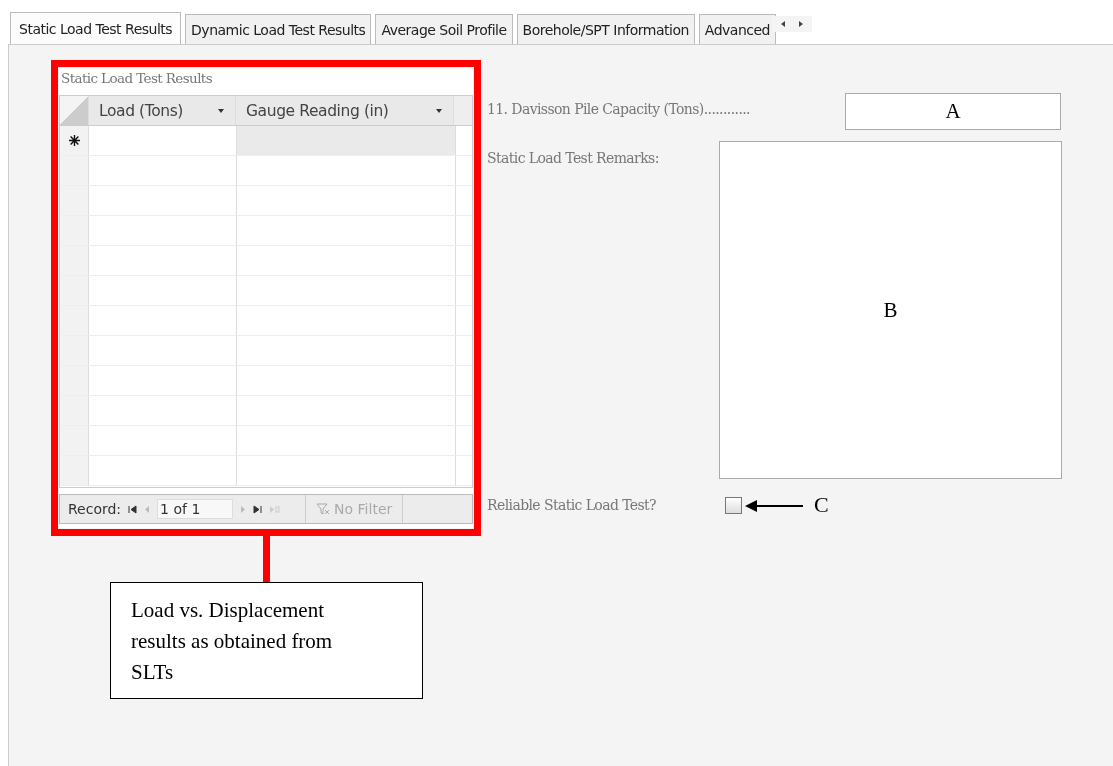  I want to click on annotation-letter: C, so click(821, 505).